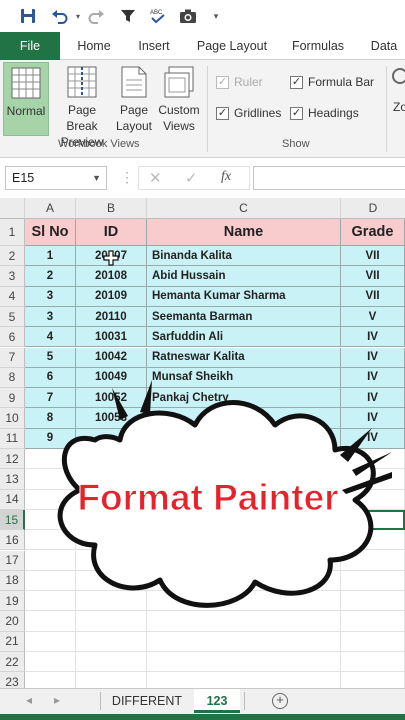  What do you see at coordinates (244, 317) in the screenshot?
I see `table-cell: Seemanta Barman` at bounding box center [244, 317].